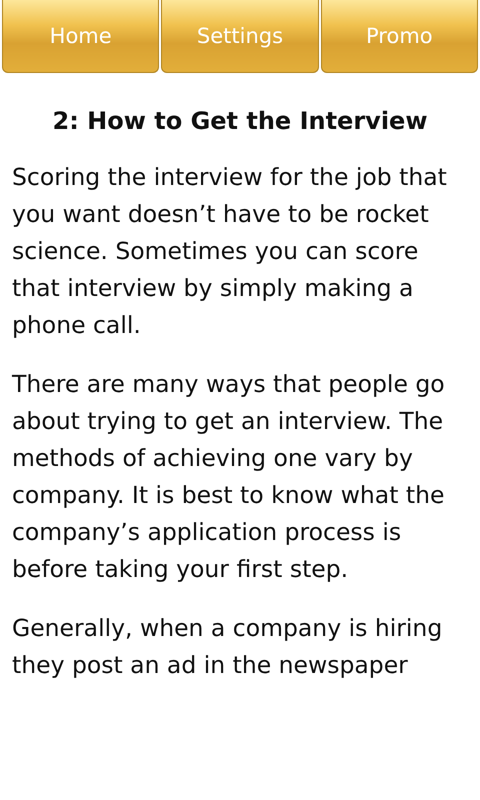 The image size is (480, 800). What do you see at coordinates (227, 647) in the screenshot?
I see `article-paragraph: Generally, when a company is hiring they post an ad in the newspaper` at bounding box center [227, 647].